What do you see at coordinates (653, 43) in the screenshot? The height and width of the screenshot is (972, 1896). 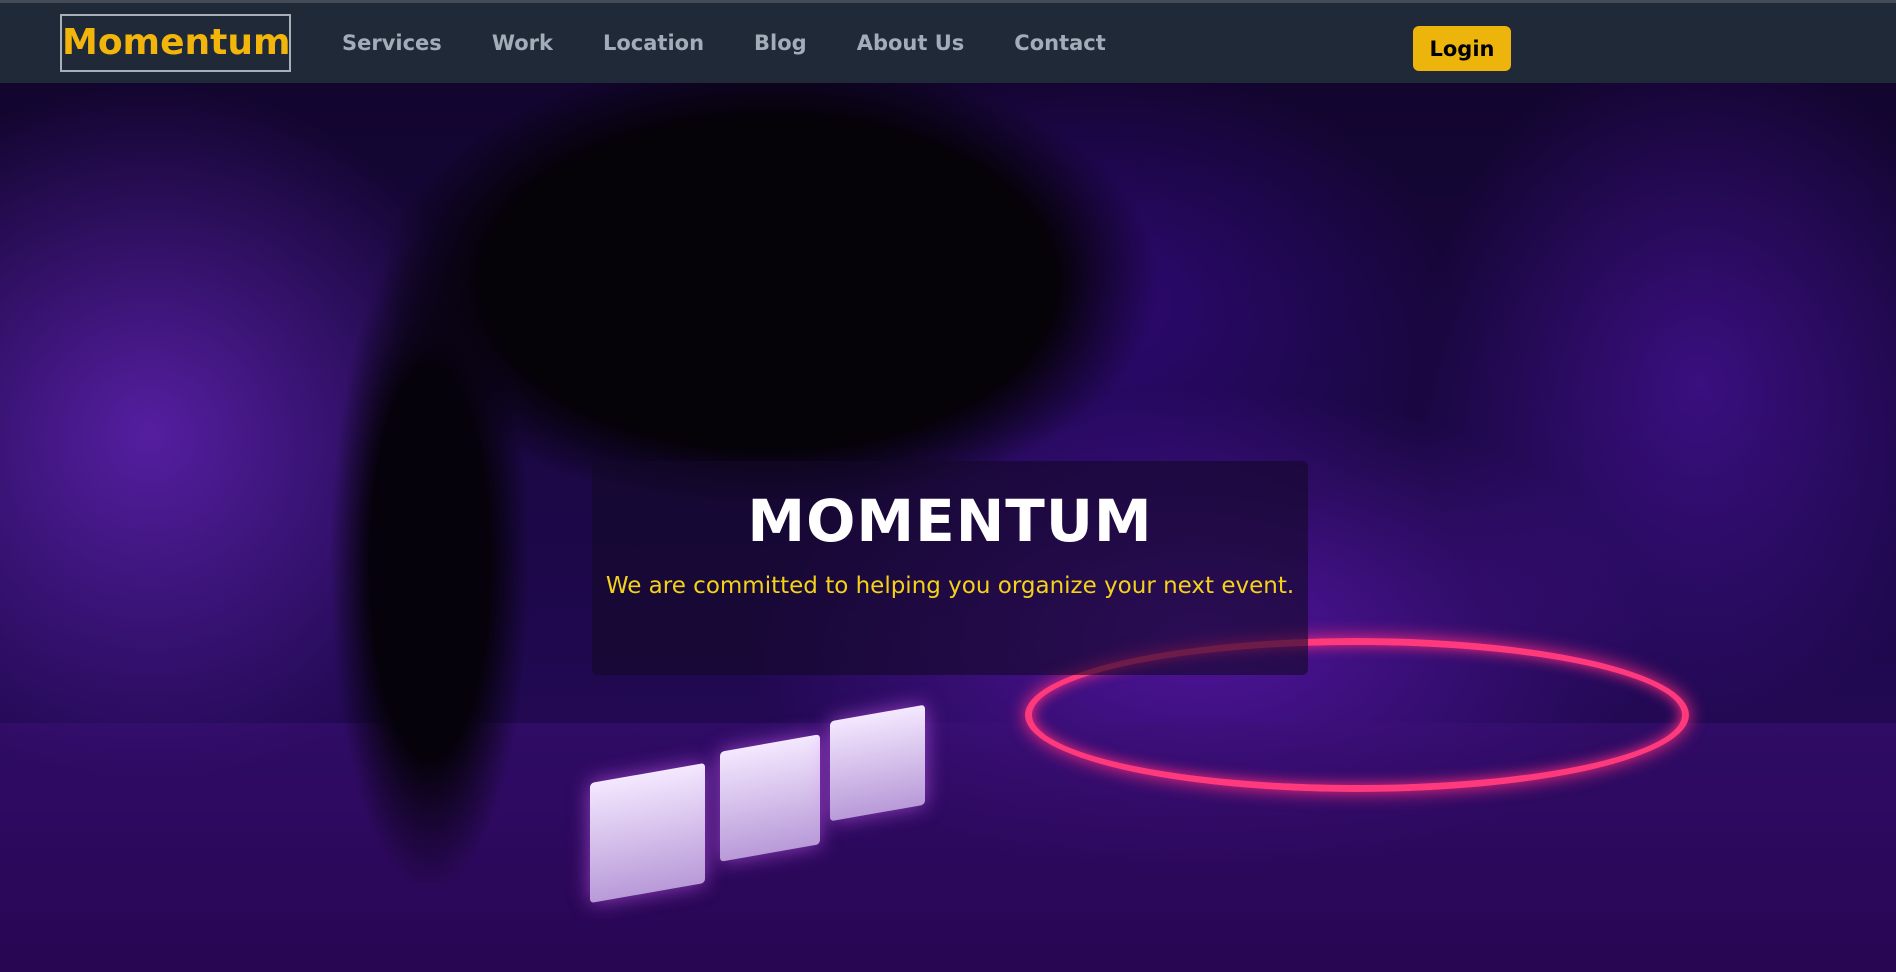 I see `nav-link-location: Location` at bounding box center [653, 43].